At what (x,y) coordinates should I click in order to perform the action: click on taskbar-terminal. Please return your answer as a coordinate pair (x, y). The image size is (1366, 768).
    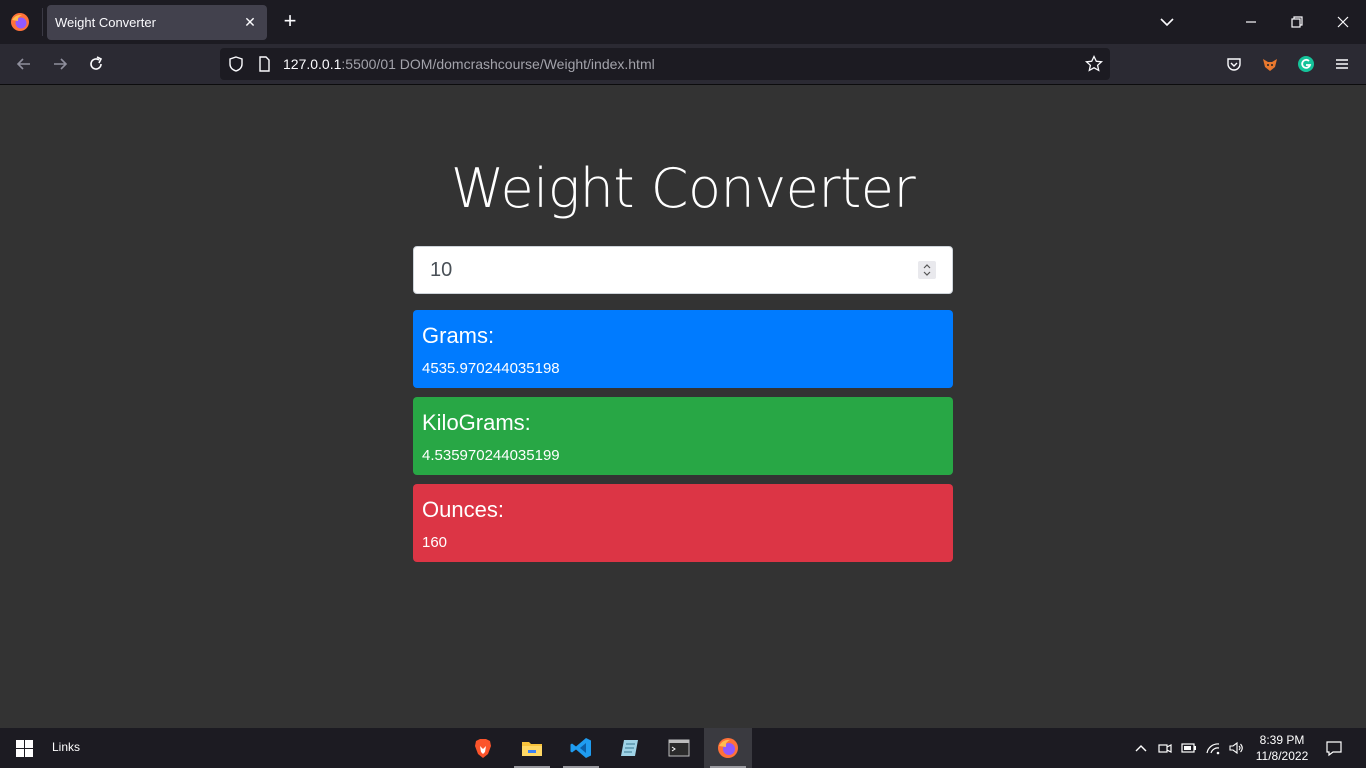
    Looking at the image, I should click on (679, 748).